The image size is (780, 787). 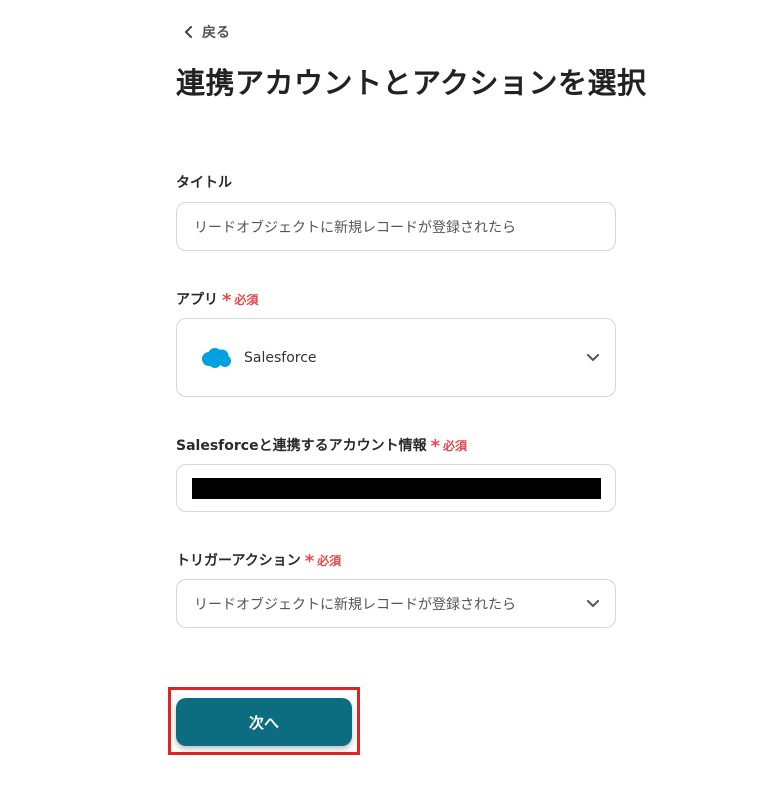 I want to click on app-select: Salesforce, so click(x=396, y=357).